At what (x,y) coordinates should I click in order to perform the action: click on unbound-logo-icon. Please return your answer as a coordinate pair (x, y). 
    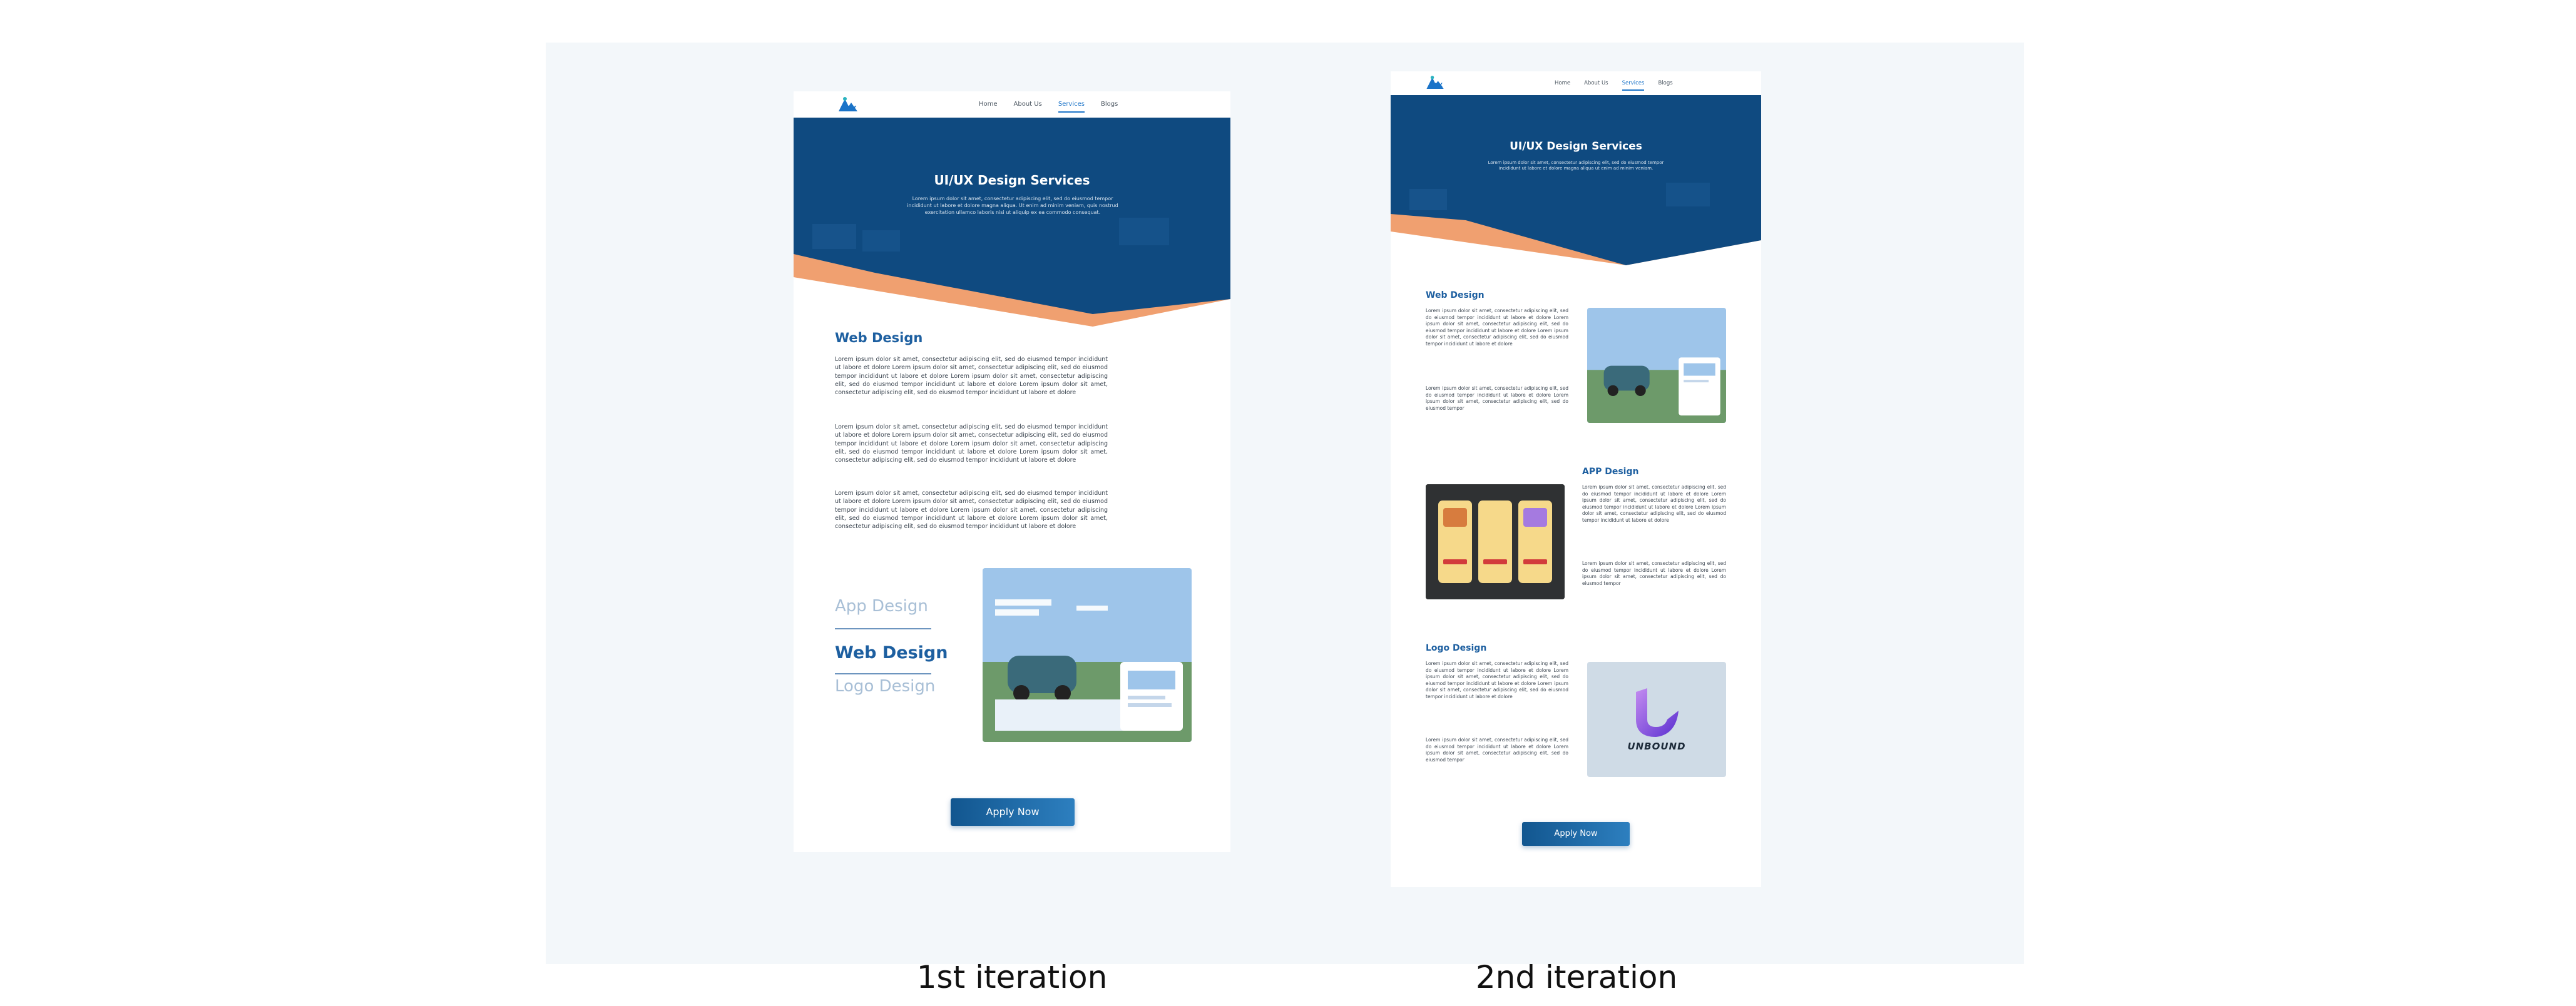
    Looking at the image, I should click on (1658, 712).